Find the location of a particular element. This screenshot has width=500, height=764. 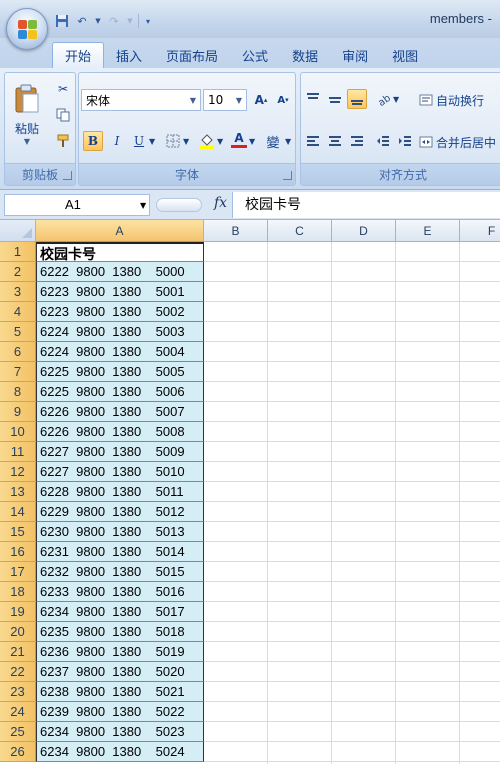

row-header: 15 is located at coordinates (18, 532).